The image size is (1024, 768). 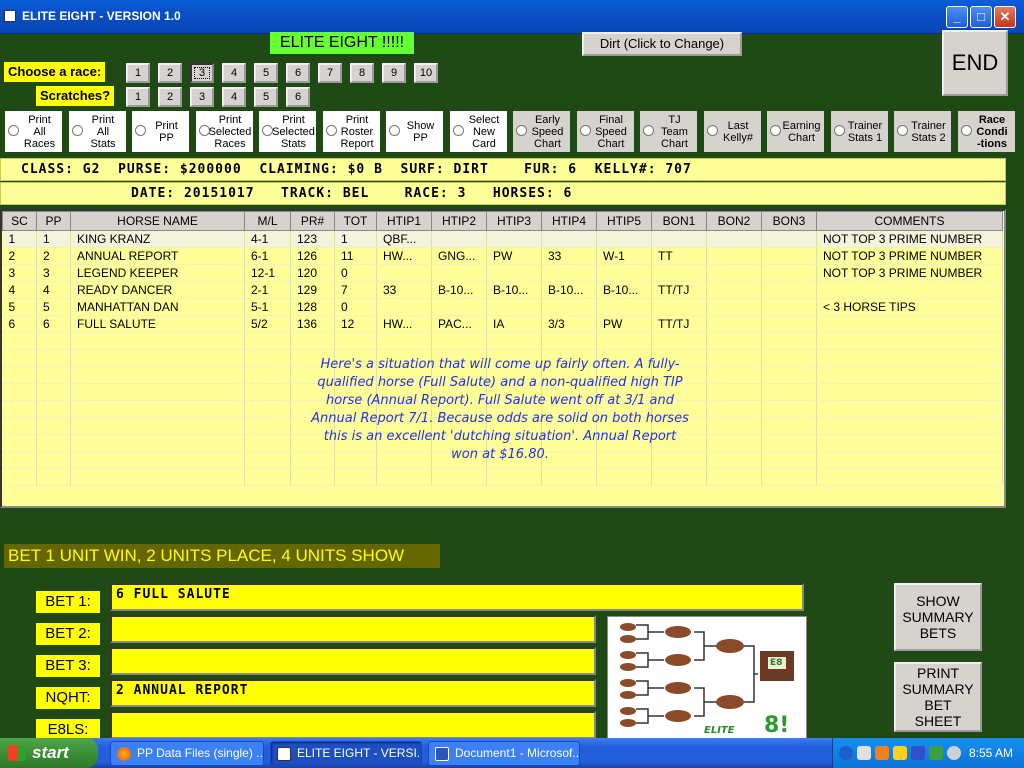 What do you see at coordinates (160, 131) in the screenshot?
I see `option-print-pp: Print PP` at bounding box center [160, 131].